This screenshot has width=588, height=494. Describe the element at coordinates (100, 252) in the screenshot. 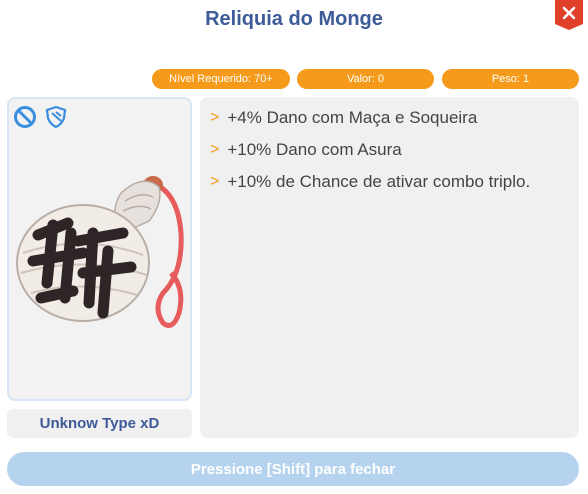

I see `monk-relic-gourd-image` at that location.